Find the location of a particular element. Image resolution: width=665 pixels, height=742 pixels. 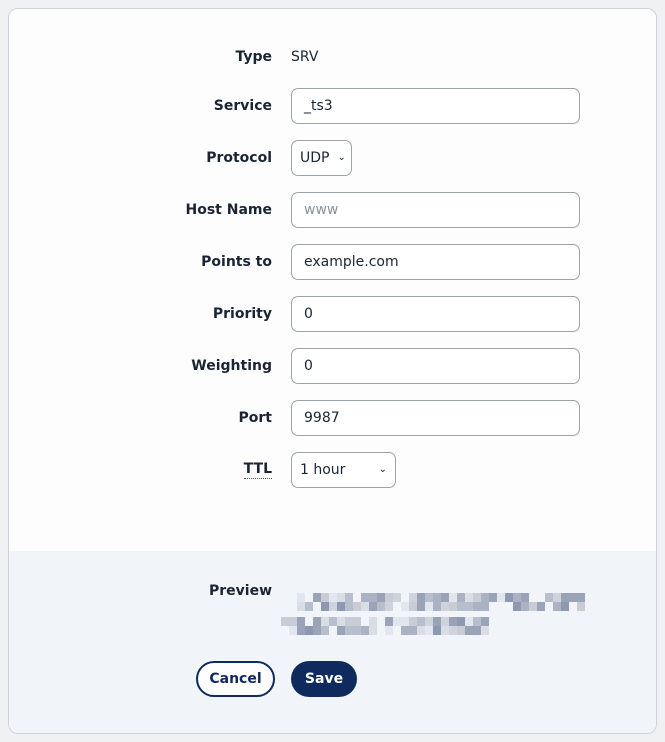

host-name-label: Host Name is located at coordinates (228, 210).